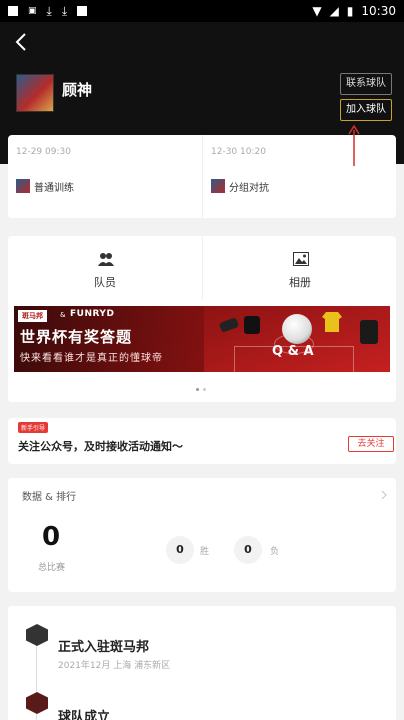 Image resolution: width=404 pixels, height=720 pixels. I want to click on total-matches-value: 0, so click(51, 537).